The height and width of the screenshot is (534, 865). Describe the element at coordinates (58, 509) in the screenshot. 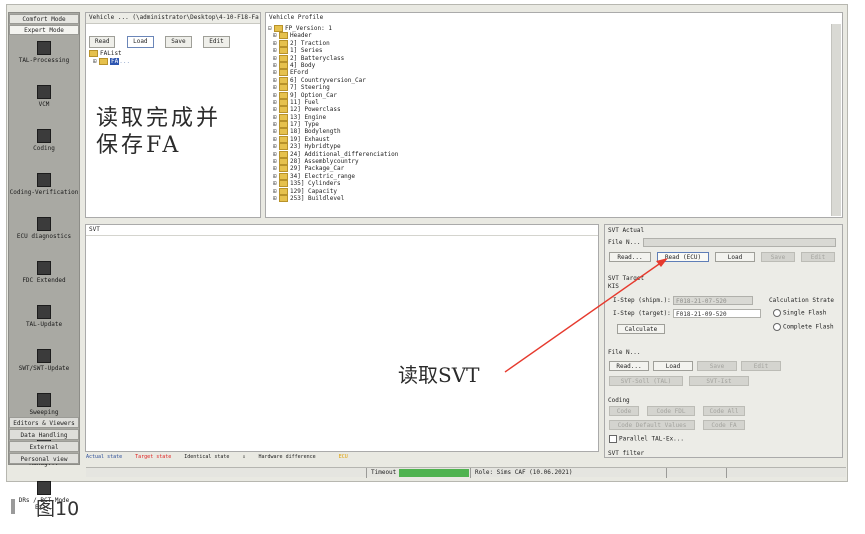

I see `figure-caption: 图10` at that location.